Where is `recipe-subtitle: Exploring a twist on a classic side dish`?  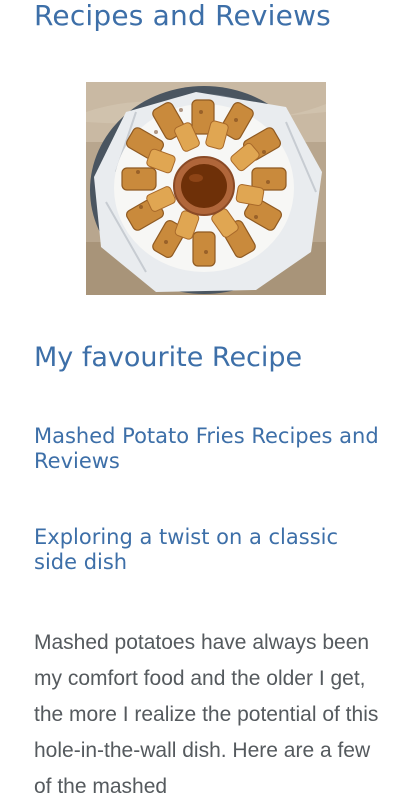
recipe-subtitle: Exploring a twist on a classic side dish is located at coordinates (186, 549).